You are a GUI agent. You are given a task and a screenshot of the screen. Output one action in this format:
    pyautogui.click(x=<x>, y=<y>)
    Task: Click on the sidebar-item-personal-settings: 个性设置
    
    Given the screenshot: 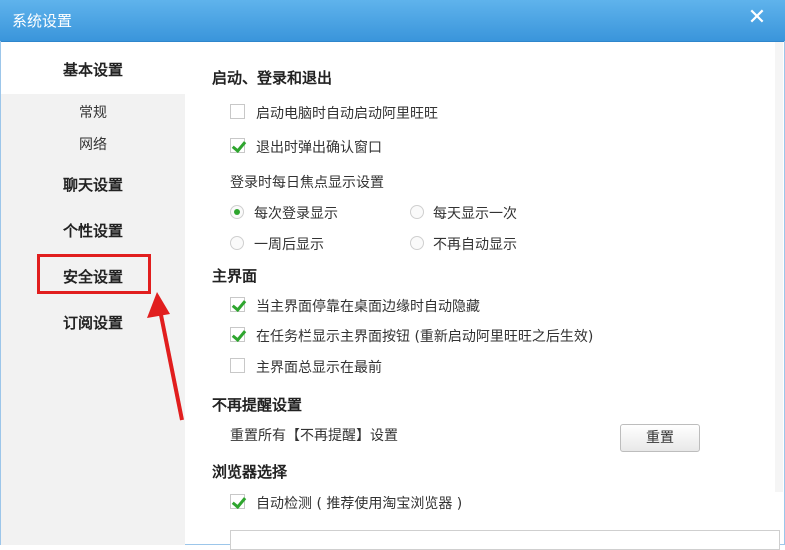 What is the action you would take?
    pyautogui.click(x=93, y=230)
    